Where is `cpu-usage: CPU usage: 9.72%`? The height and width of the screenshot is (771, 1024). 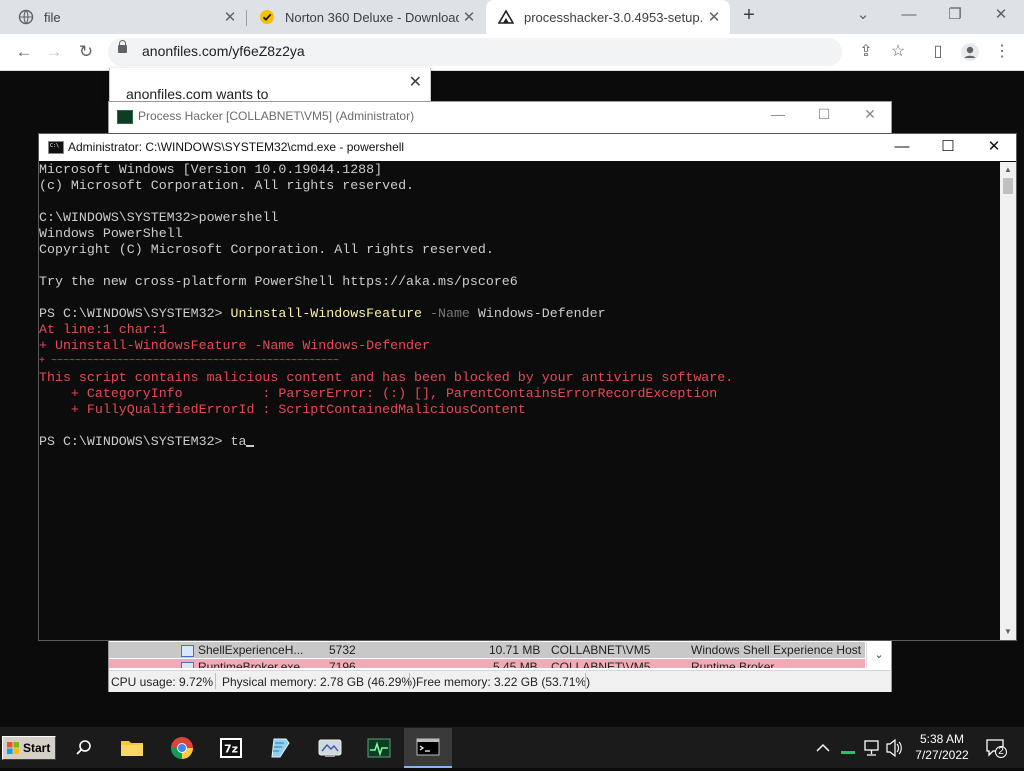
cpu-usage: CPU usage: 9.72% is located at coordinates (162, 682).